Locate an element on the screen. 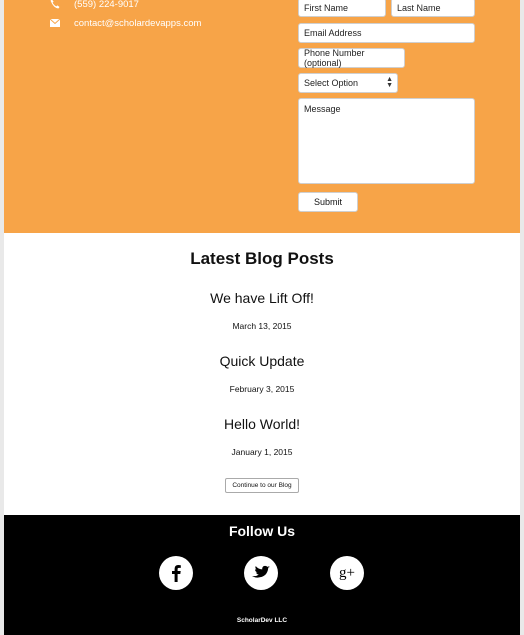 The width and height of the screenshot is (524, 635). first-name-placeholder: First Name is located at coordinates (326, 7).